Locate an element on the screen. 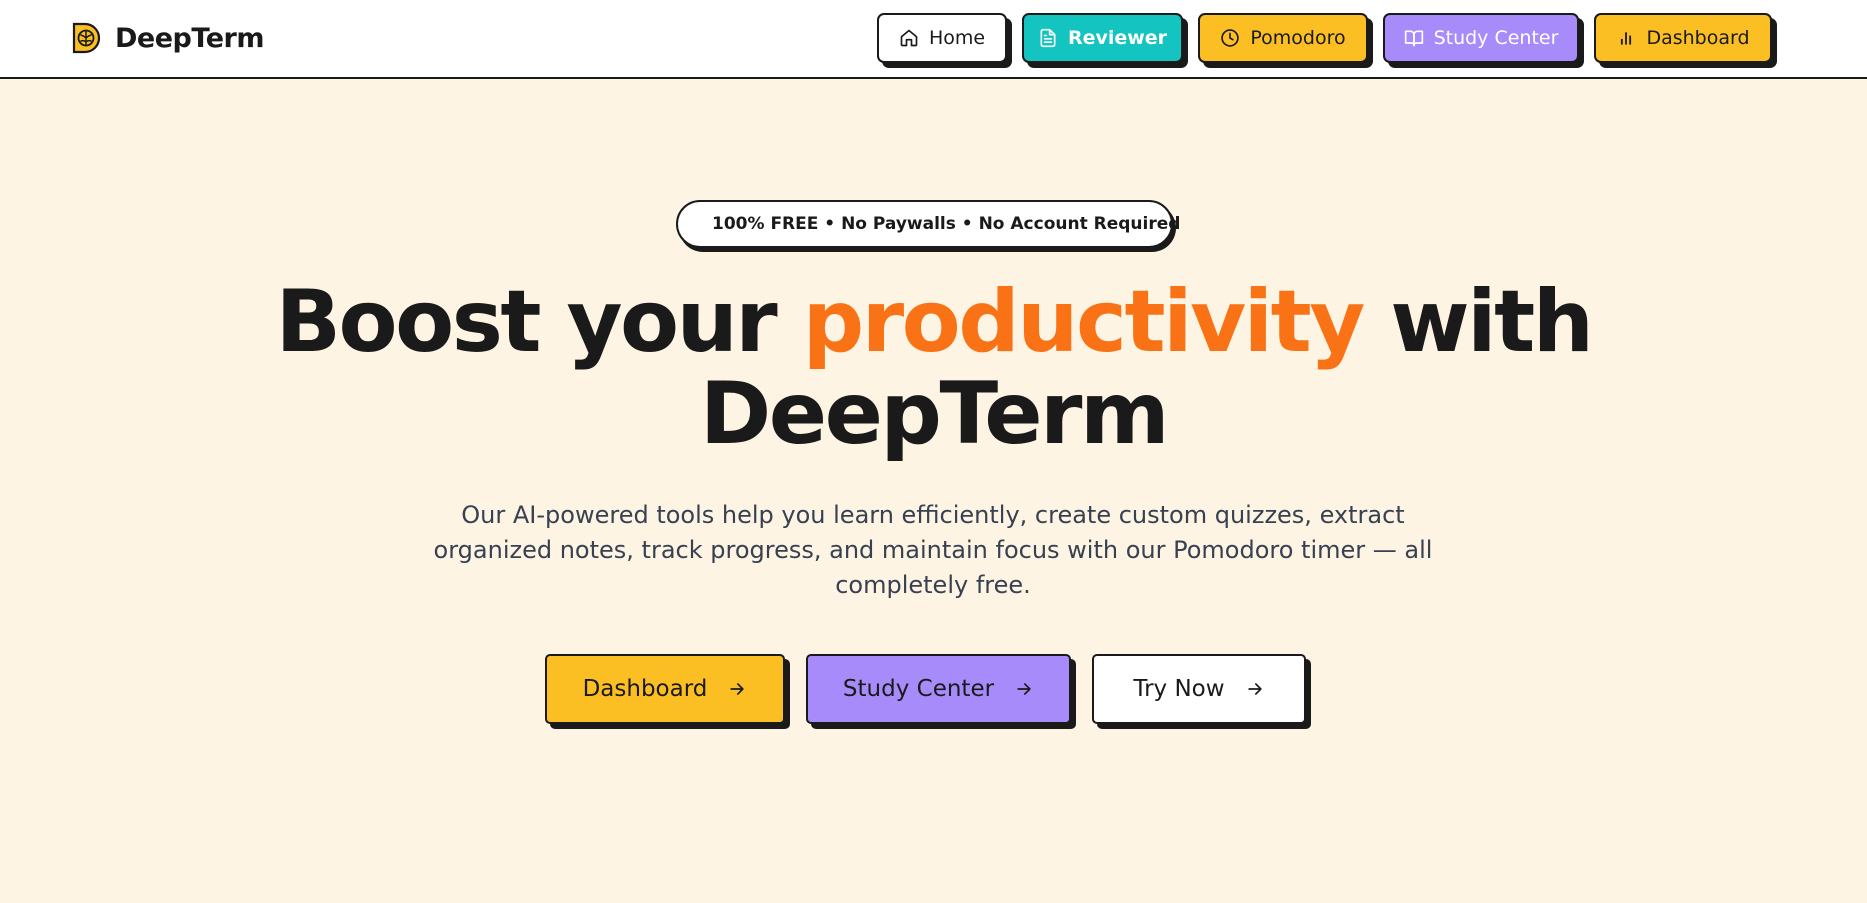  nav-study-center-button: Study Center is located at coordinates (1481, 38).